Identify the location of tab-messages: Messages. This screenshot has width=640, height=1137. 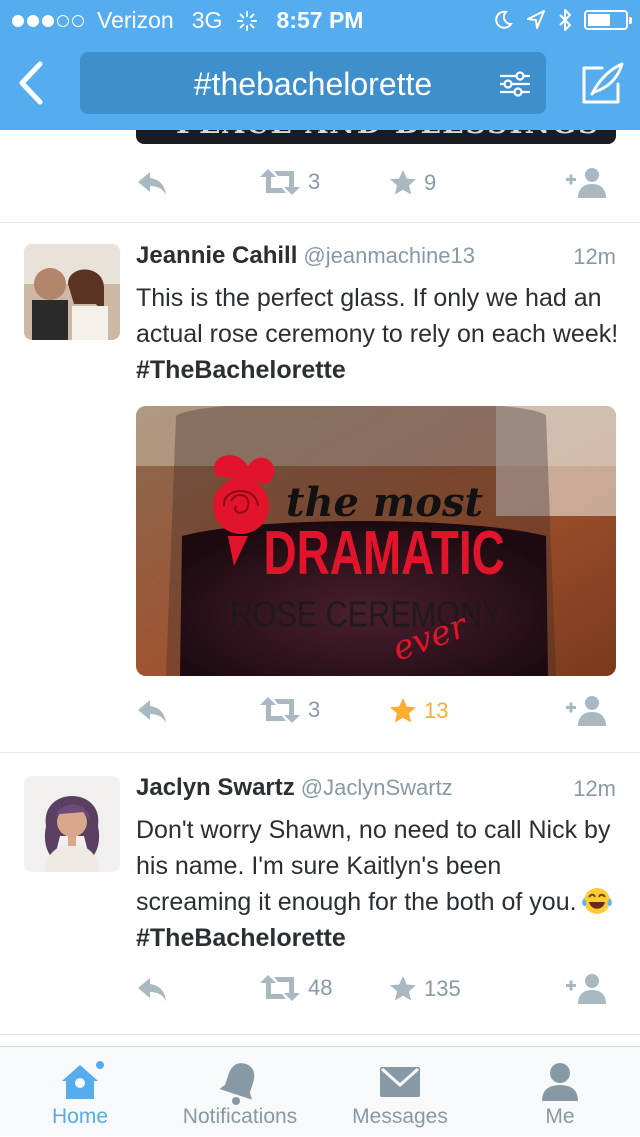
(400, 1092).